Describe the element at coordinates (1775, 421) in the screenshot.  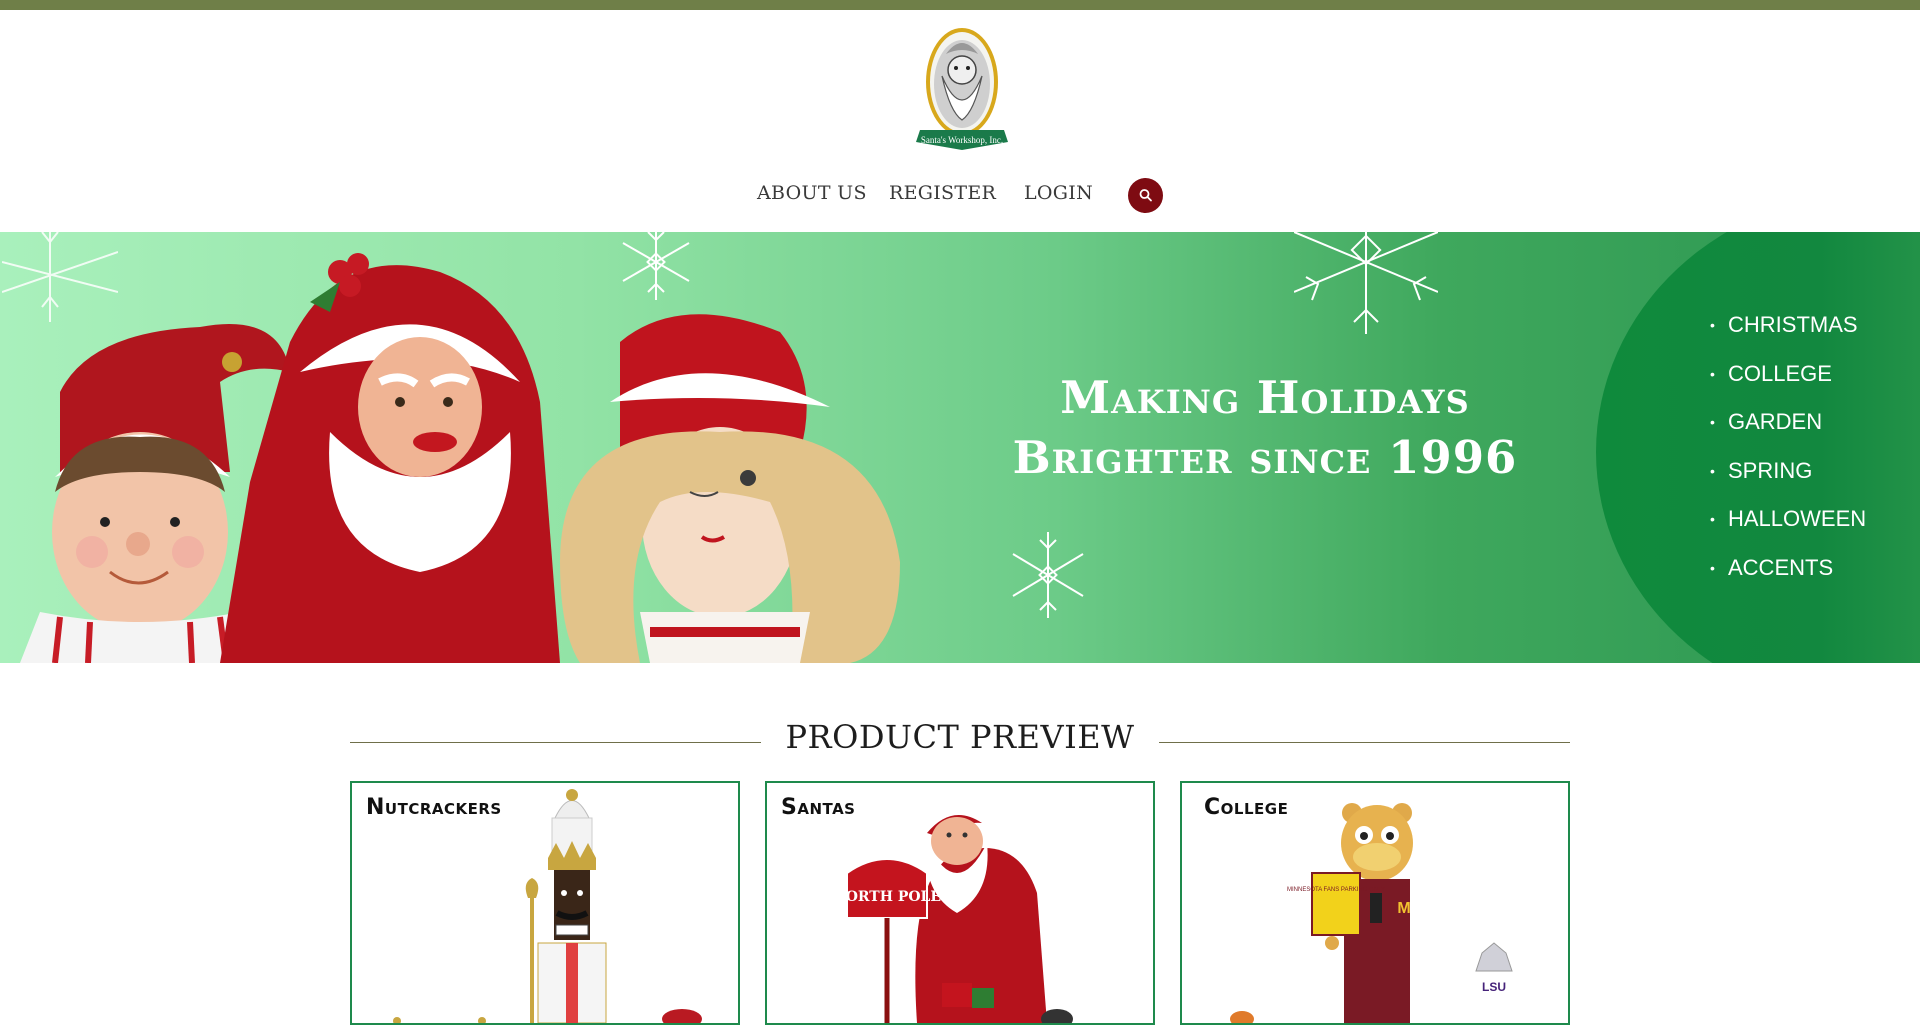
I see `category-label: GARDEN` at that location.